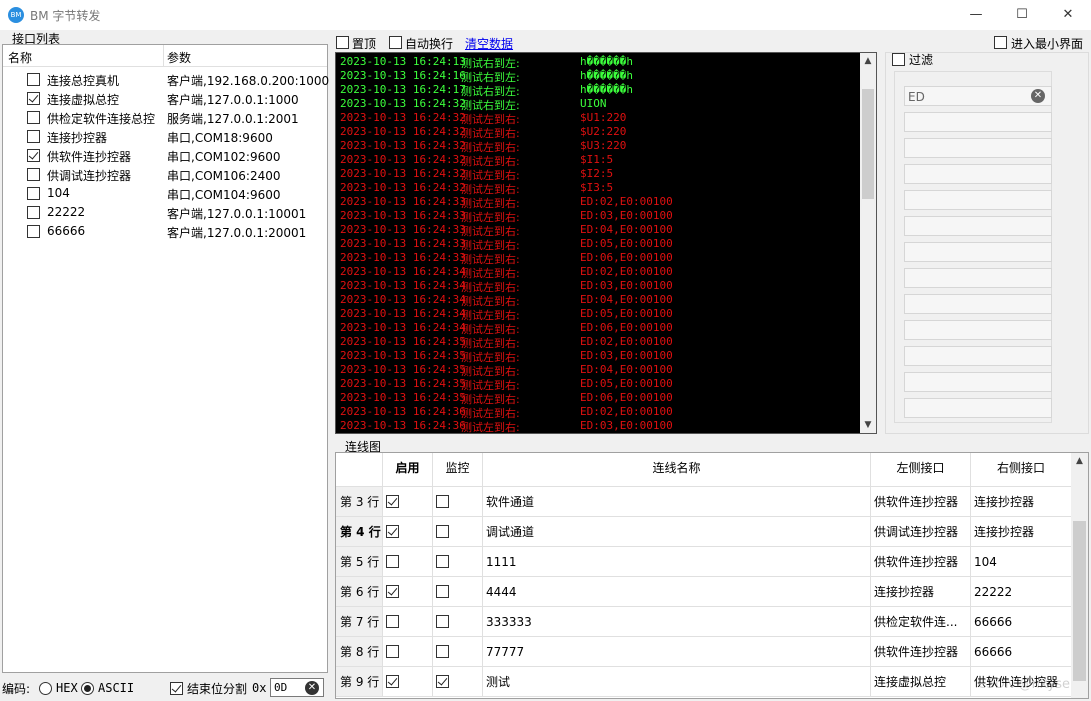 Image resolution: width=1091 pixels, height=701 pixels. What do you see at coordinates (1021, 622) in the screenshot?
I see `right-port-cell: 66666` at bounding box center [1021, 622].